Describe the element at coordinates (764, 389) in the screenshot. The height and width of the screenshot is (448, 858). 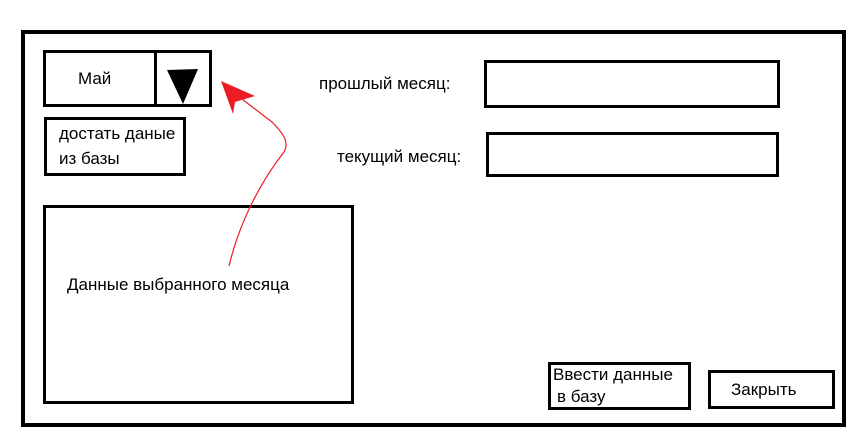
I see `close-button-label: Закрыть` at that location.